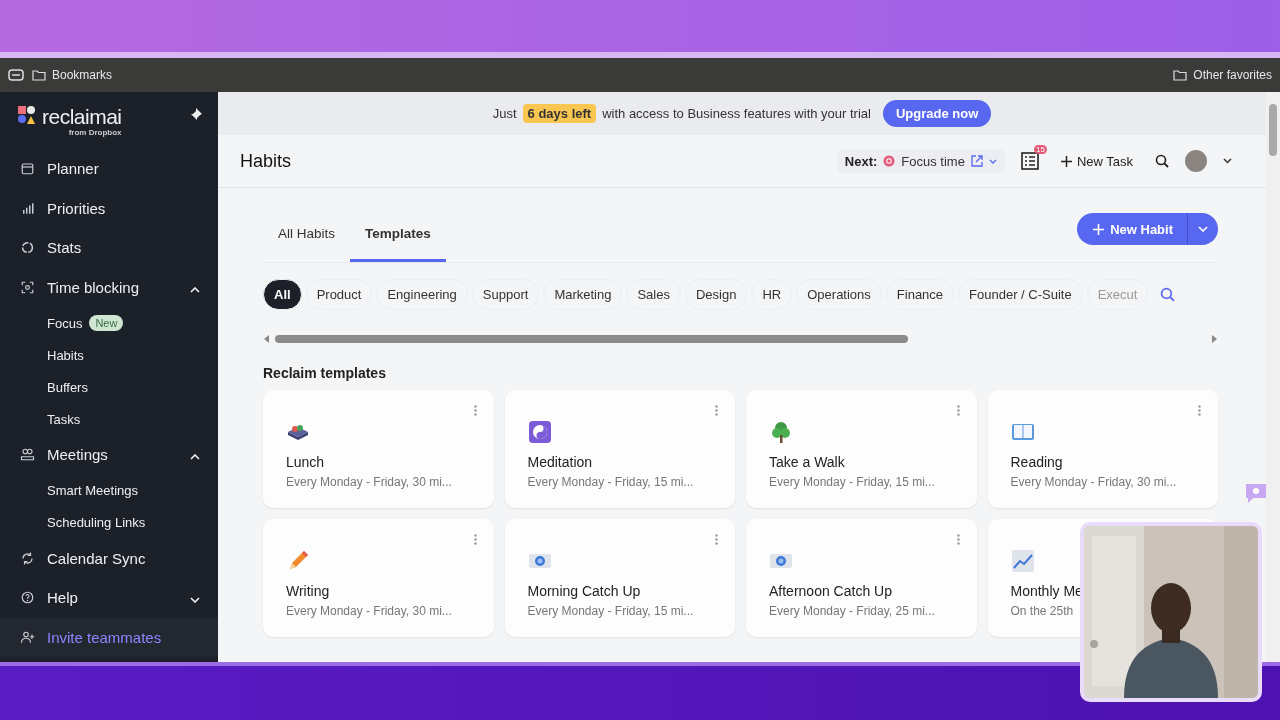  What do you see at coordinates (584, 591) in the screenshot?
I see `card-title: Morning Catch Up` at bounding box center [584, 591].